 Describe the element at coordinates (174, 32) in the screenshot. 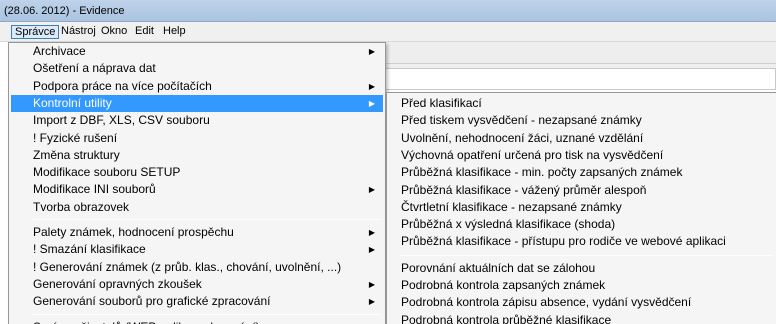

I see `menu-help: Help` at that location.